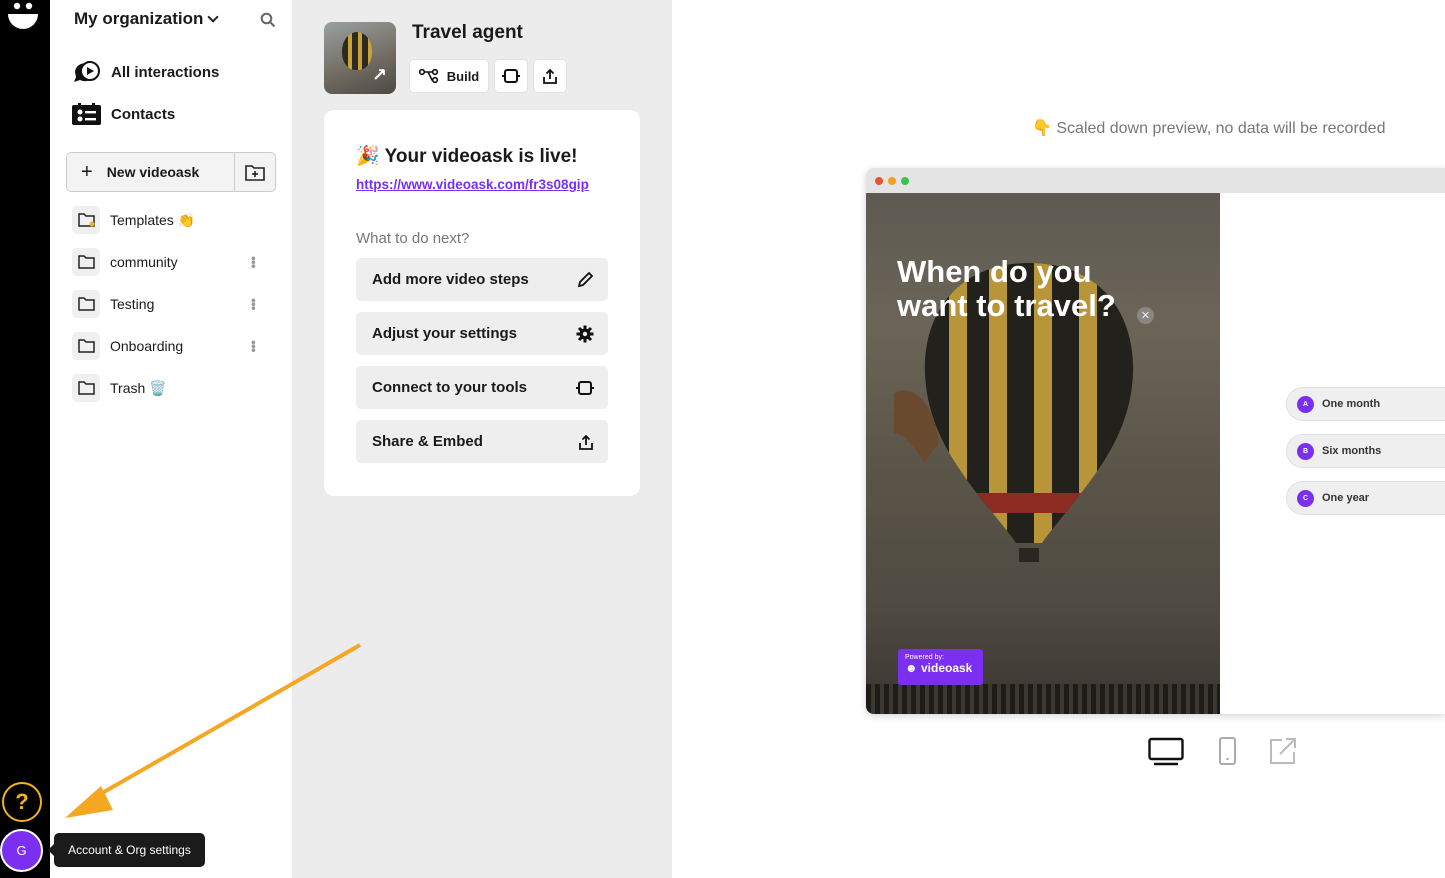 The width and height of the screenshot is (1445, 878). I want to click on new-videoask-button: + New videoask, so click(151, 172).